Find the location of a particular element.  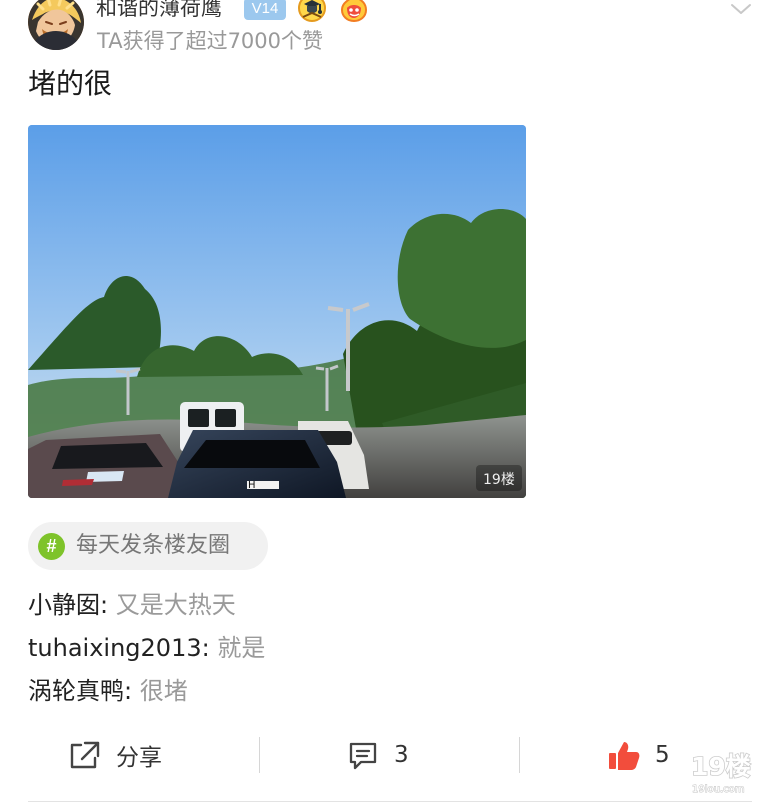

watermark-logo-text: 19楼 is located at coordinates (721, 766).